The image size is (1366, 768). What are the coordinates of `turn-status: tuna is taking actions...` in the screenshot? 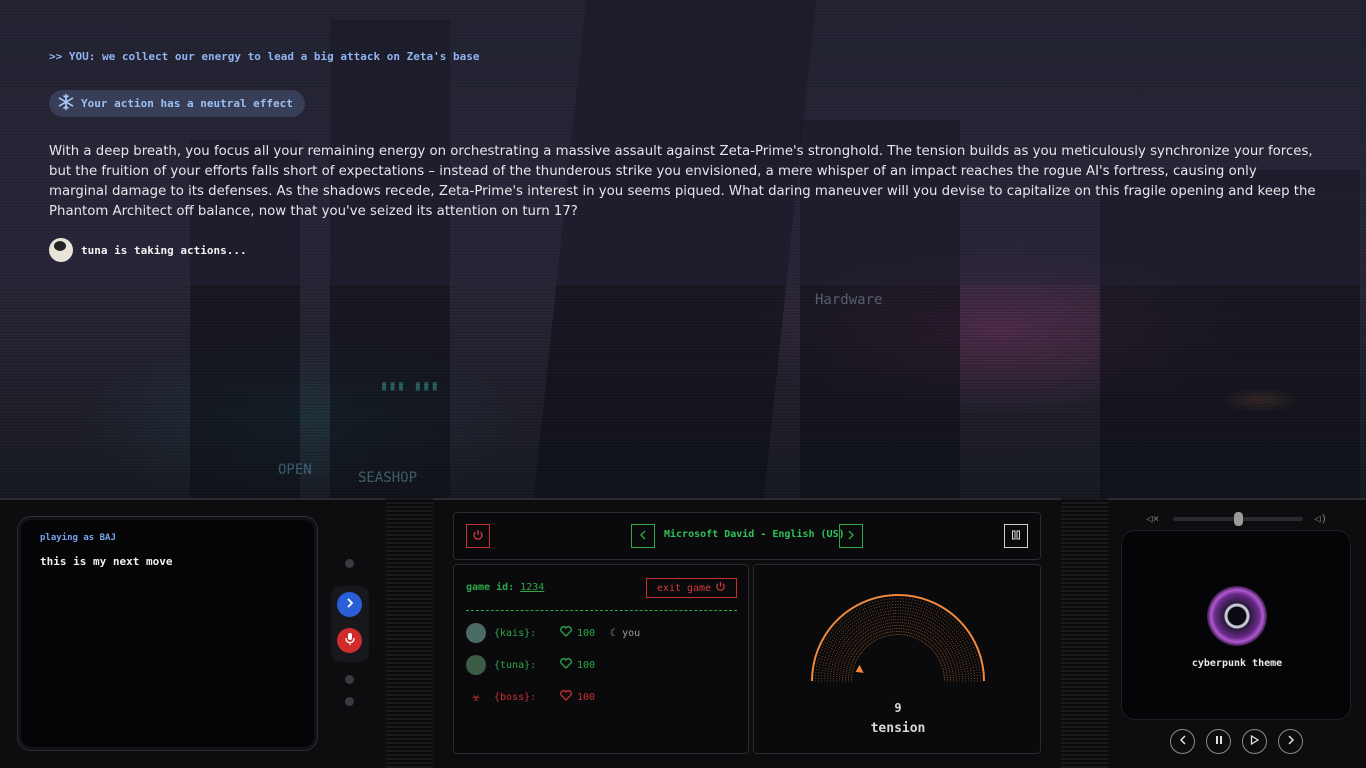 It's located at (148, 250).